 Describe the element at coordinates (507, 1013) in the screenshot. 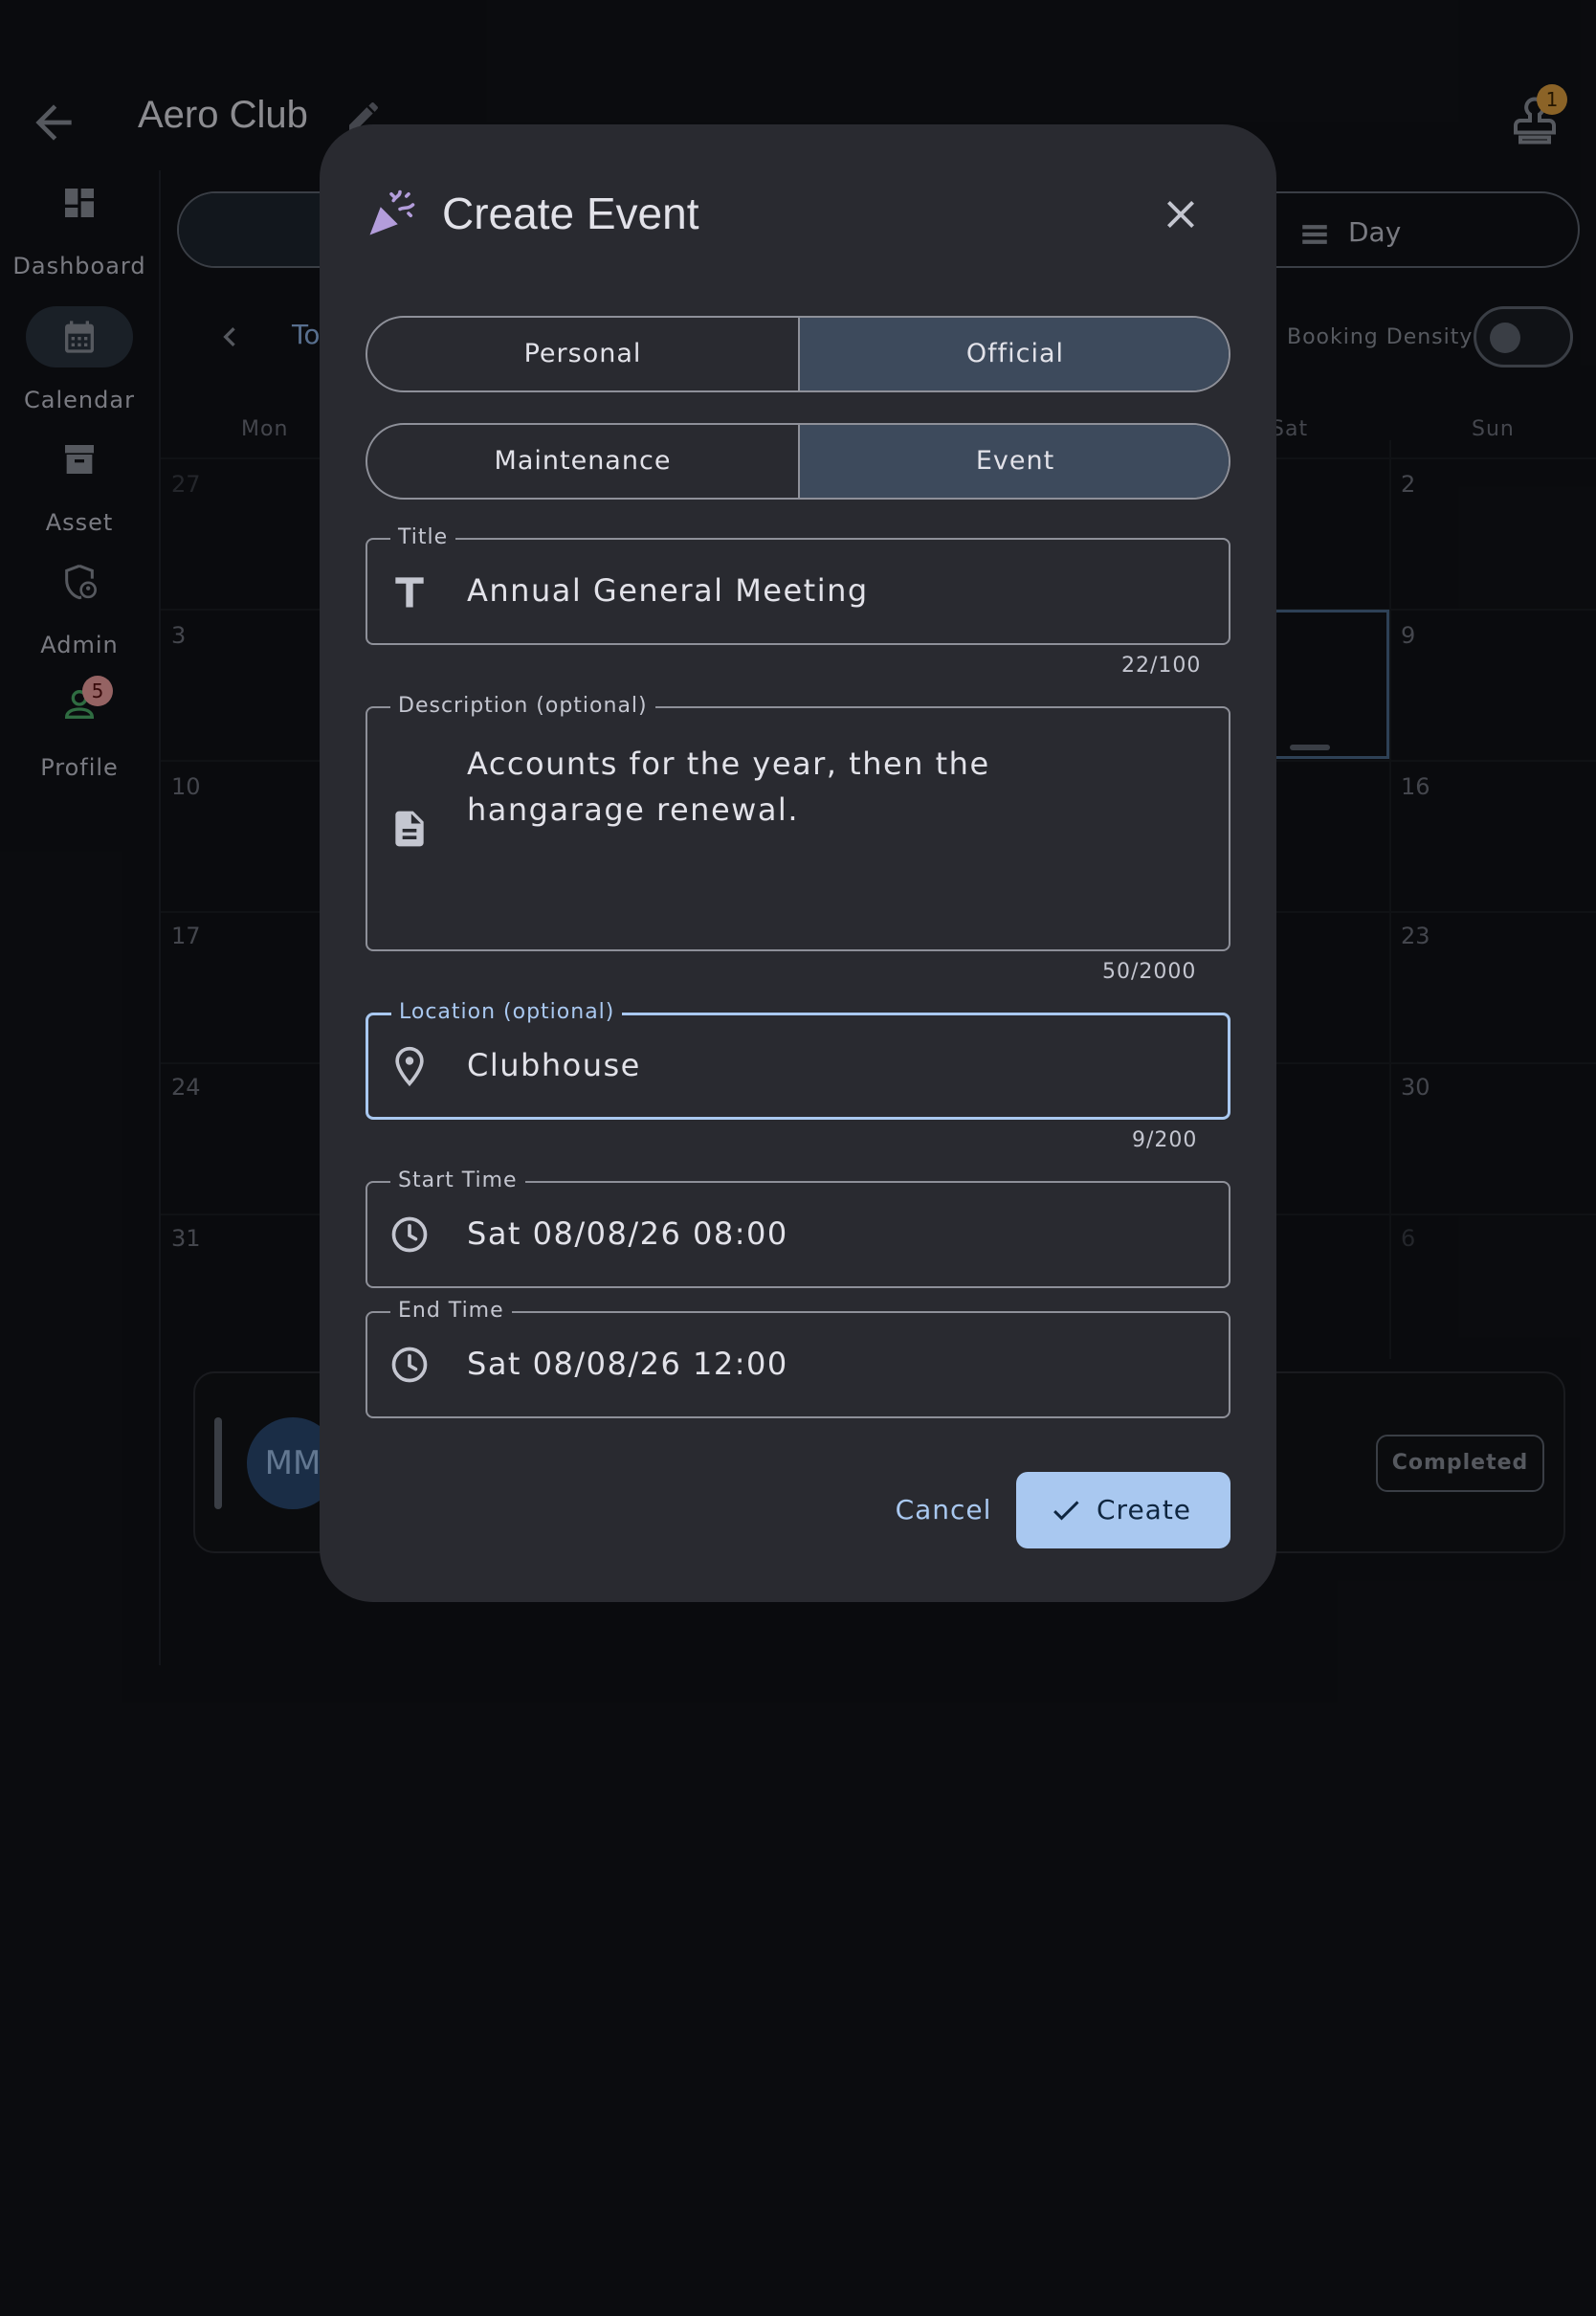

I see `location-field-label: Location (optional)` at that location.